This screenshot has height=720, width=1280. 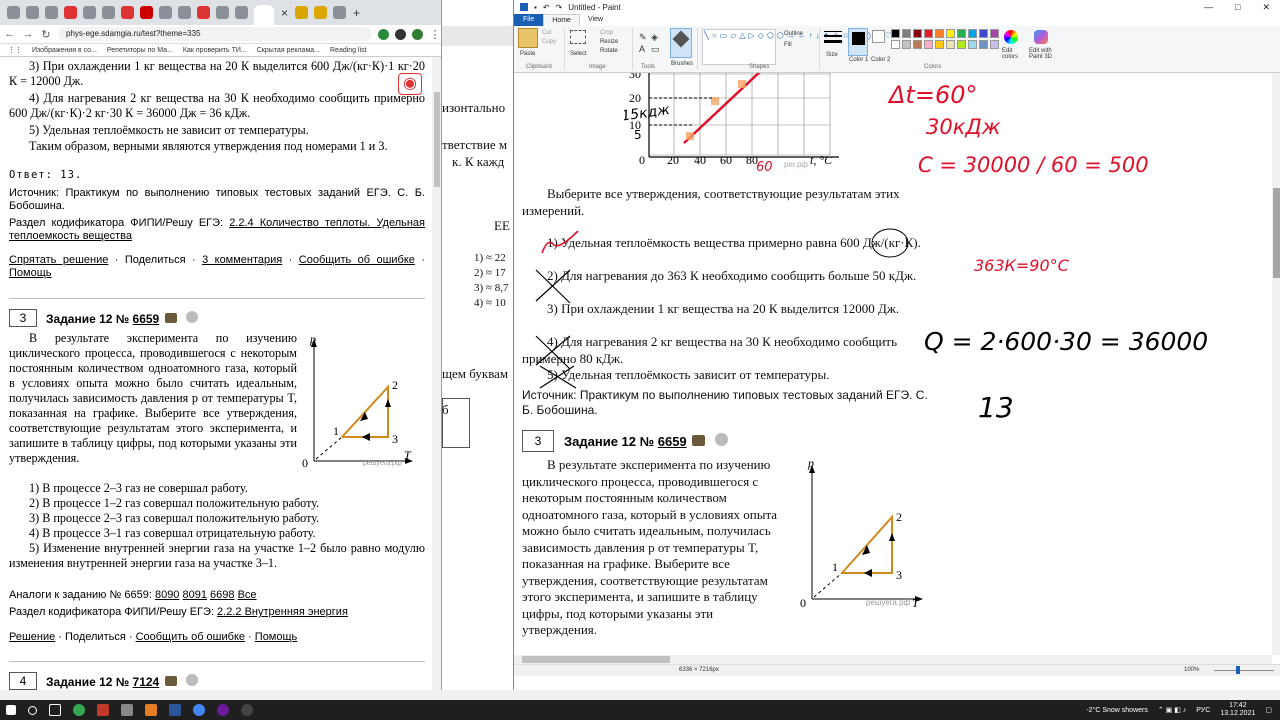 I want to click on apps-icon: ⋮⋮, so click(x=15, y=50).